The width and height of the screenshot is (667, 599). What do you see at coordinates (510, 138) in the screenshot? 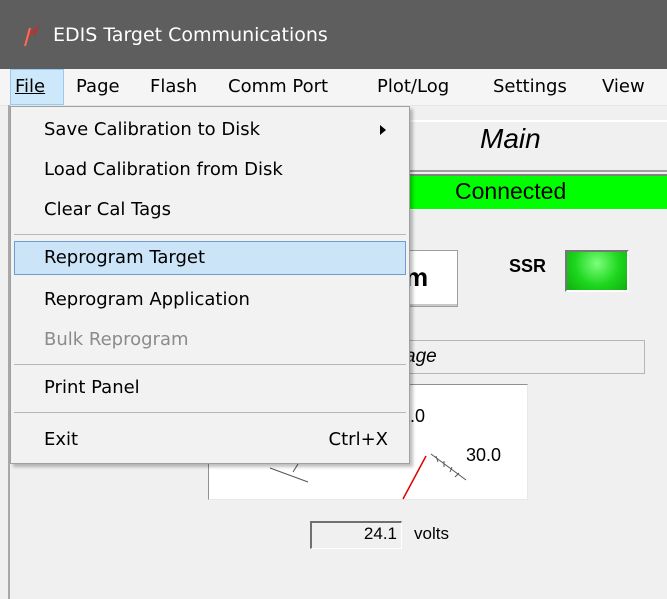
I see `panel-title: Main` at bounding box center [510, 138].